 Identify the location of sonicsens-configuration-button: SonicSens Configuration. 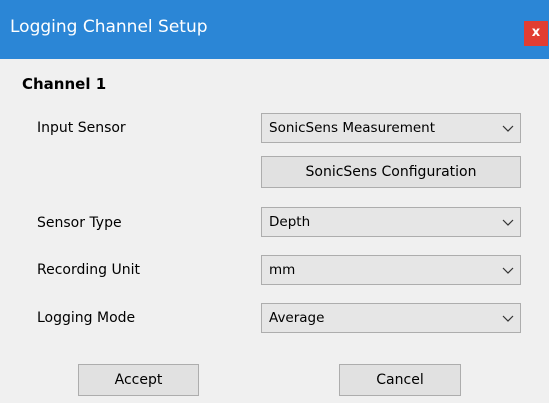
(391, 172).